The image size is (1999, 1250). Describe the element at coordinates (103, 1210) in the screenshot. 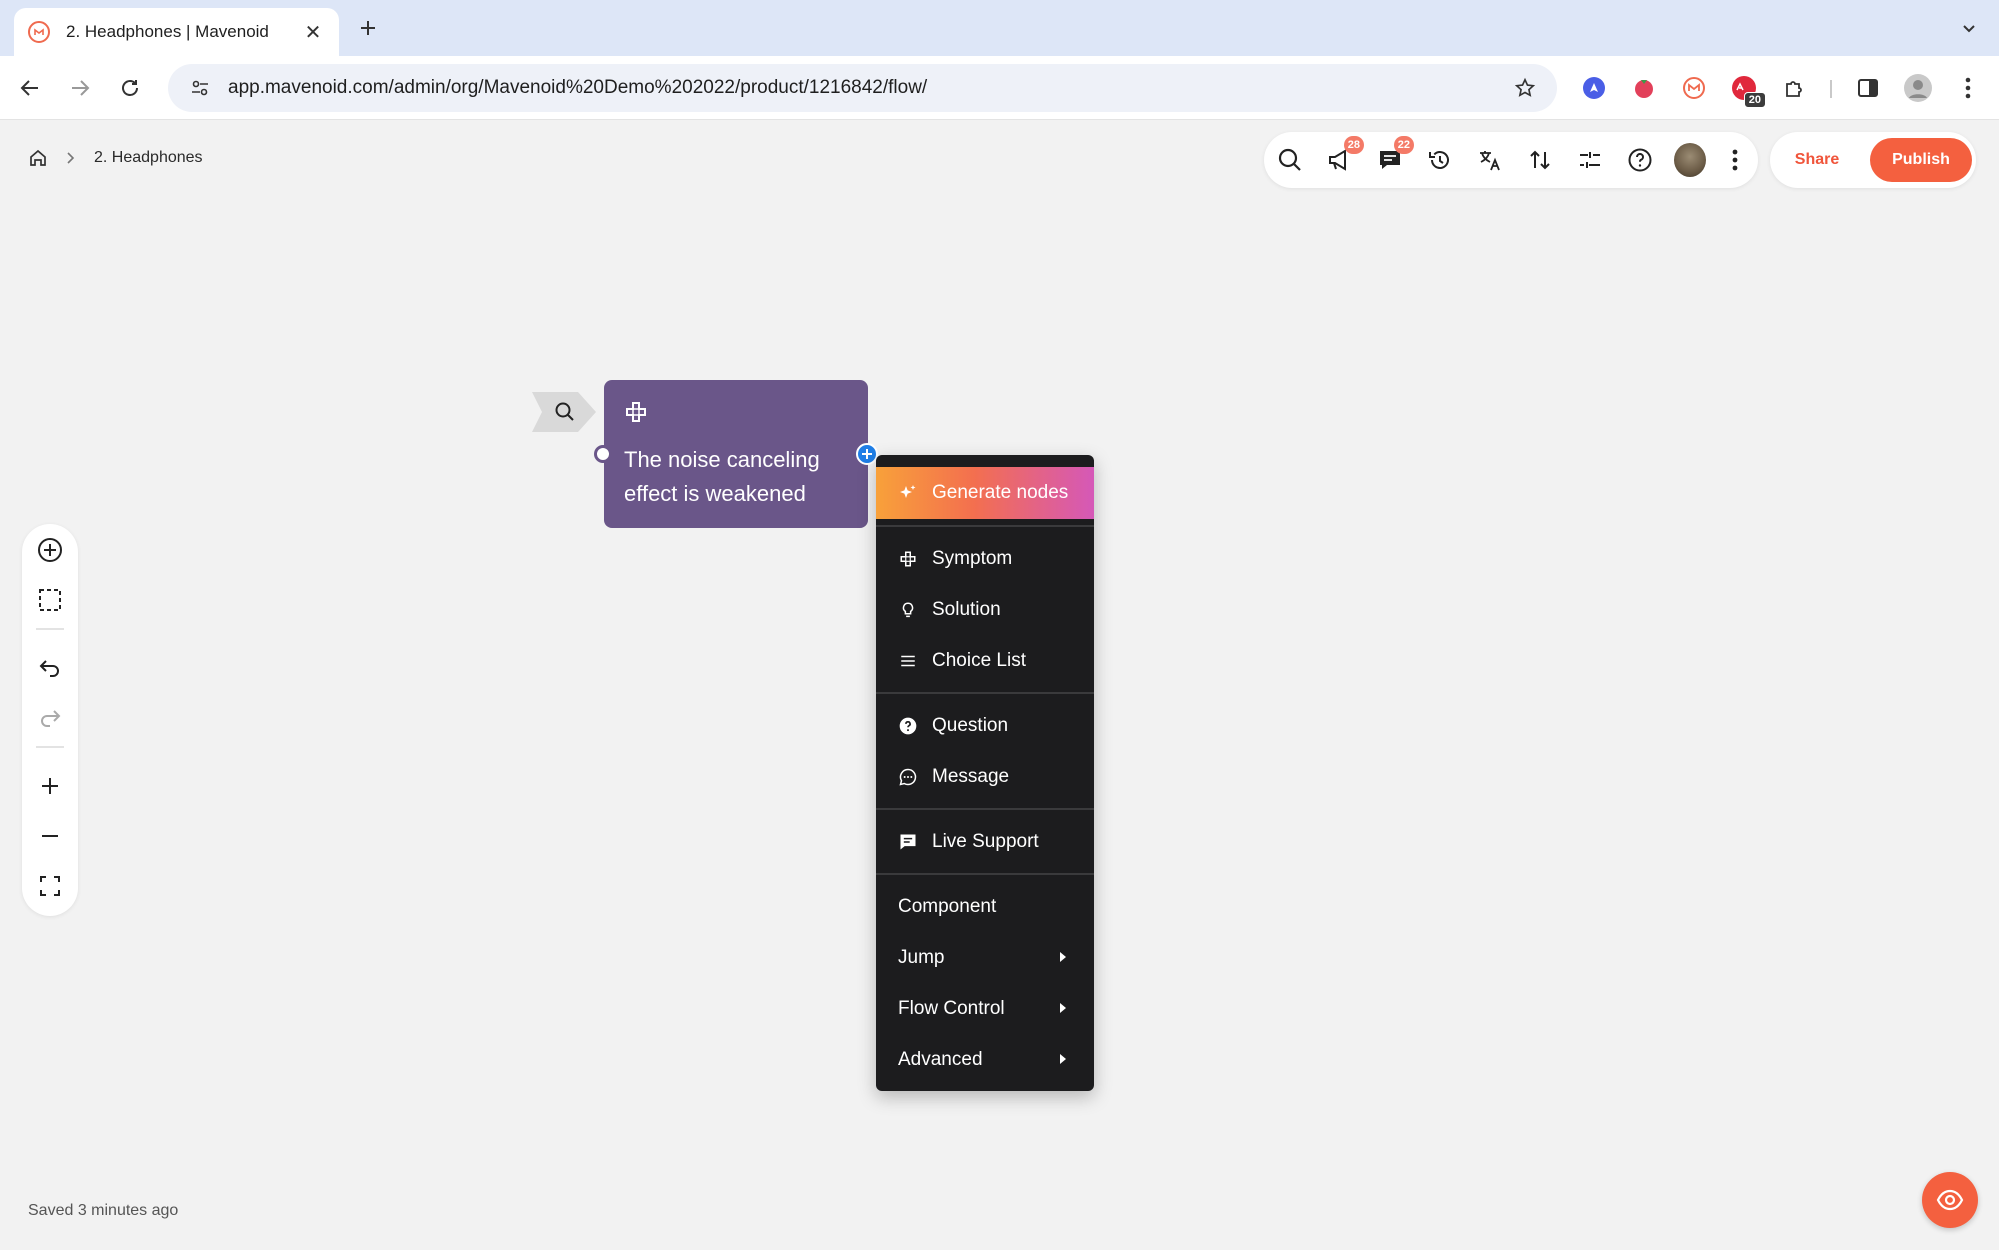

I see `save-status: Saved 3 minutes ago` at that location.